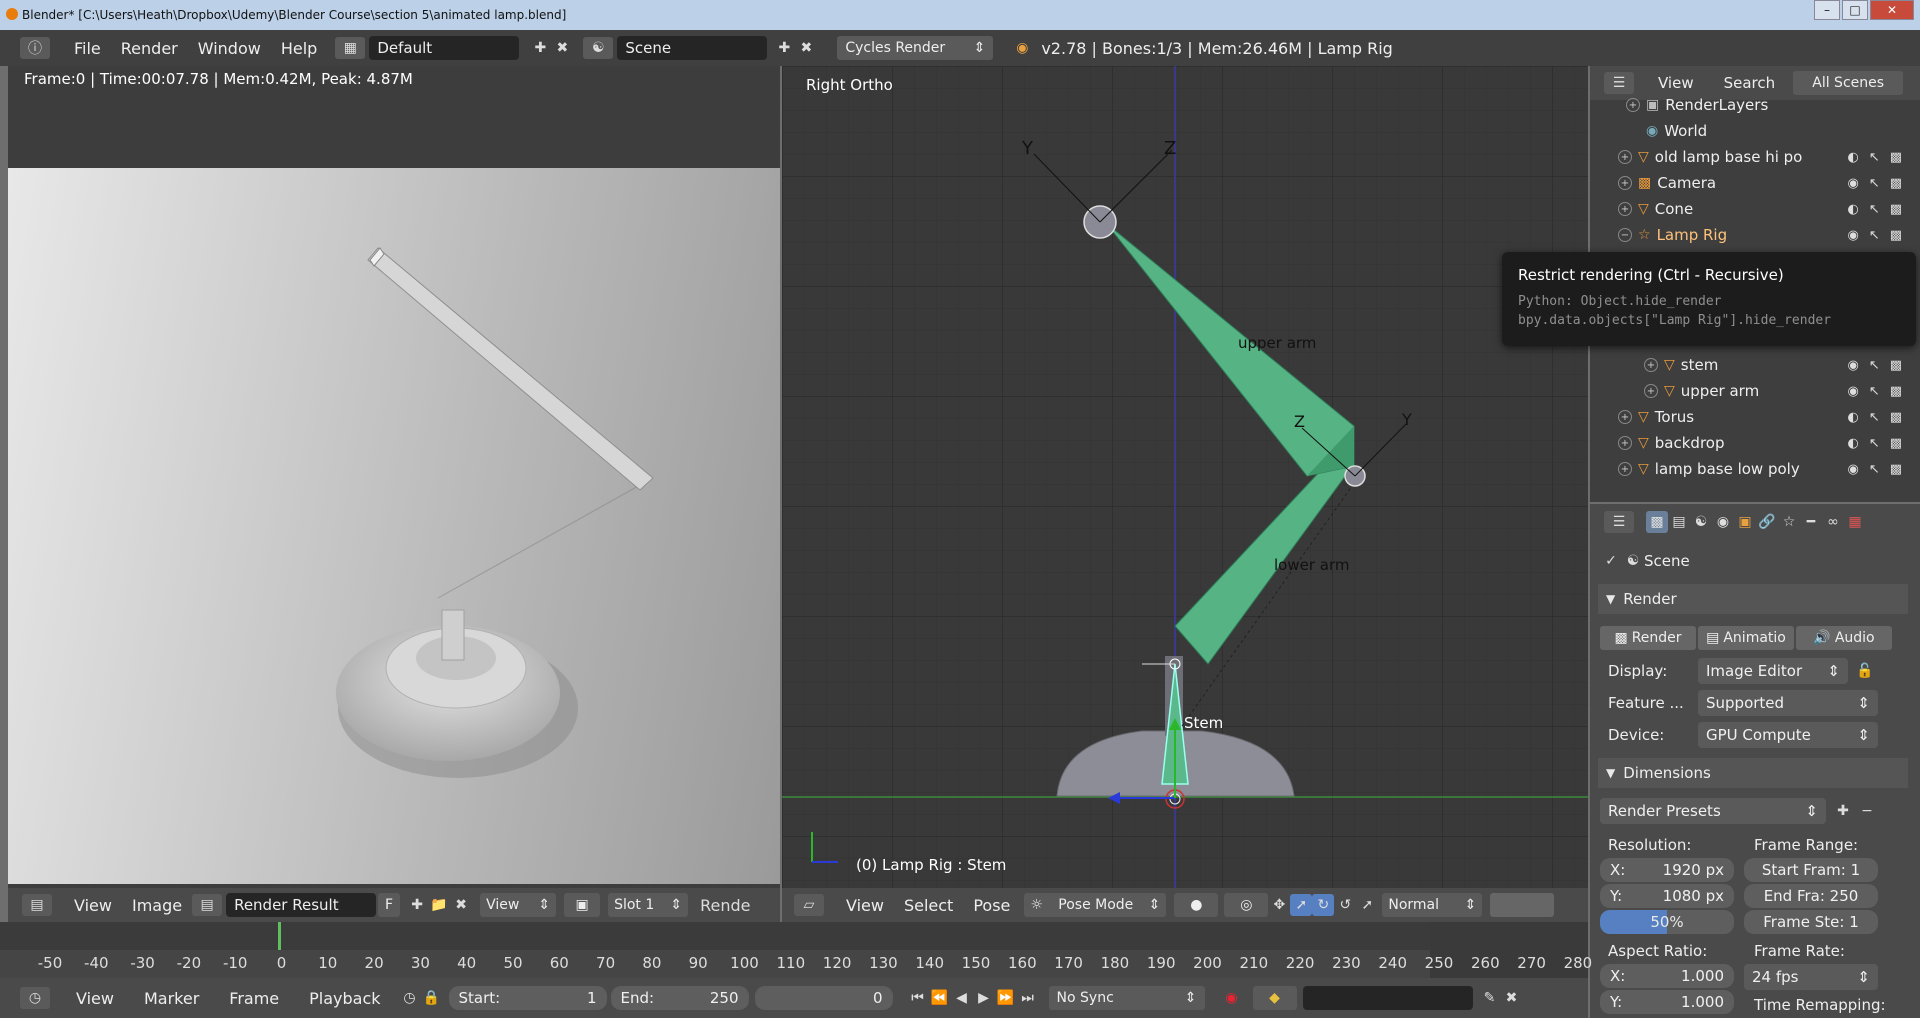 Image resolution: width=1920 pixels, height=1018 pixels. Describe the element at coordinates (1789, 522) in the screenshot. I see `data-tab-icon: ☆` at that location.